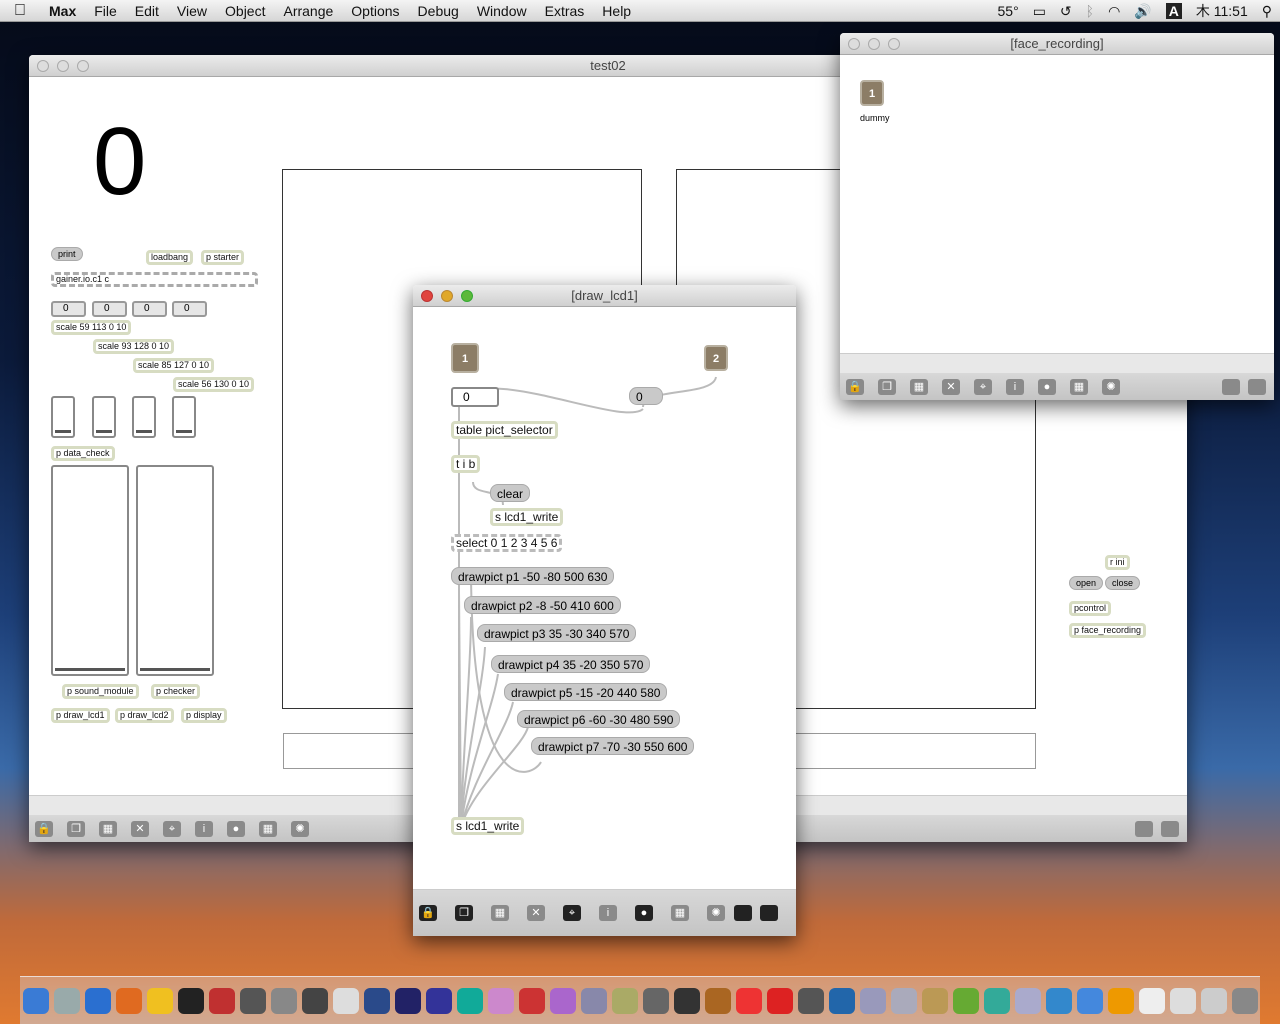 Image resolution: width=1280 pixels, height=1024 pixels. What do you see at coordinates (1090, 11) in the screenshot?
I see `bluetooth-icon: ᛒ` at bounding box center [1090, 11].